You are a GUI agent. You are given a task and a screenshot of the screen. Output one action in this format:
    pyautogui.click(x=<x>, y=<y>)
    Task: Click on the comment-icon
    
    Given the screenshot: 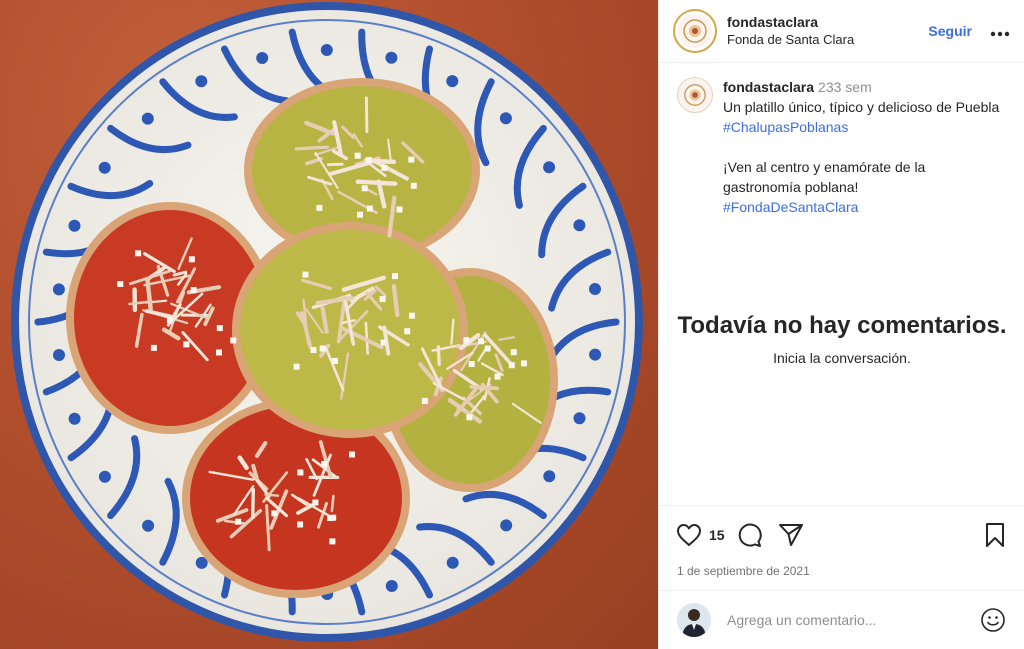 What is the action you would take?
    pyautogui.click(x=749, y=535)
    